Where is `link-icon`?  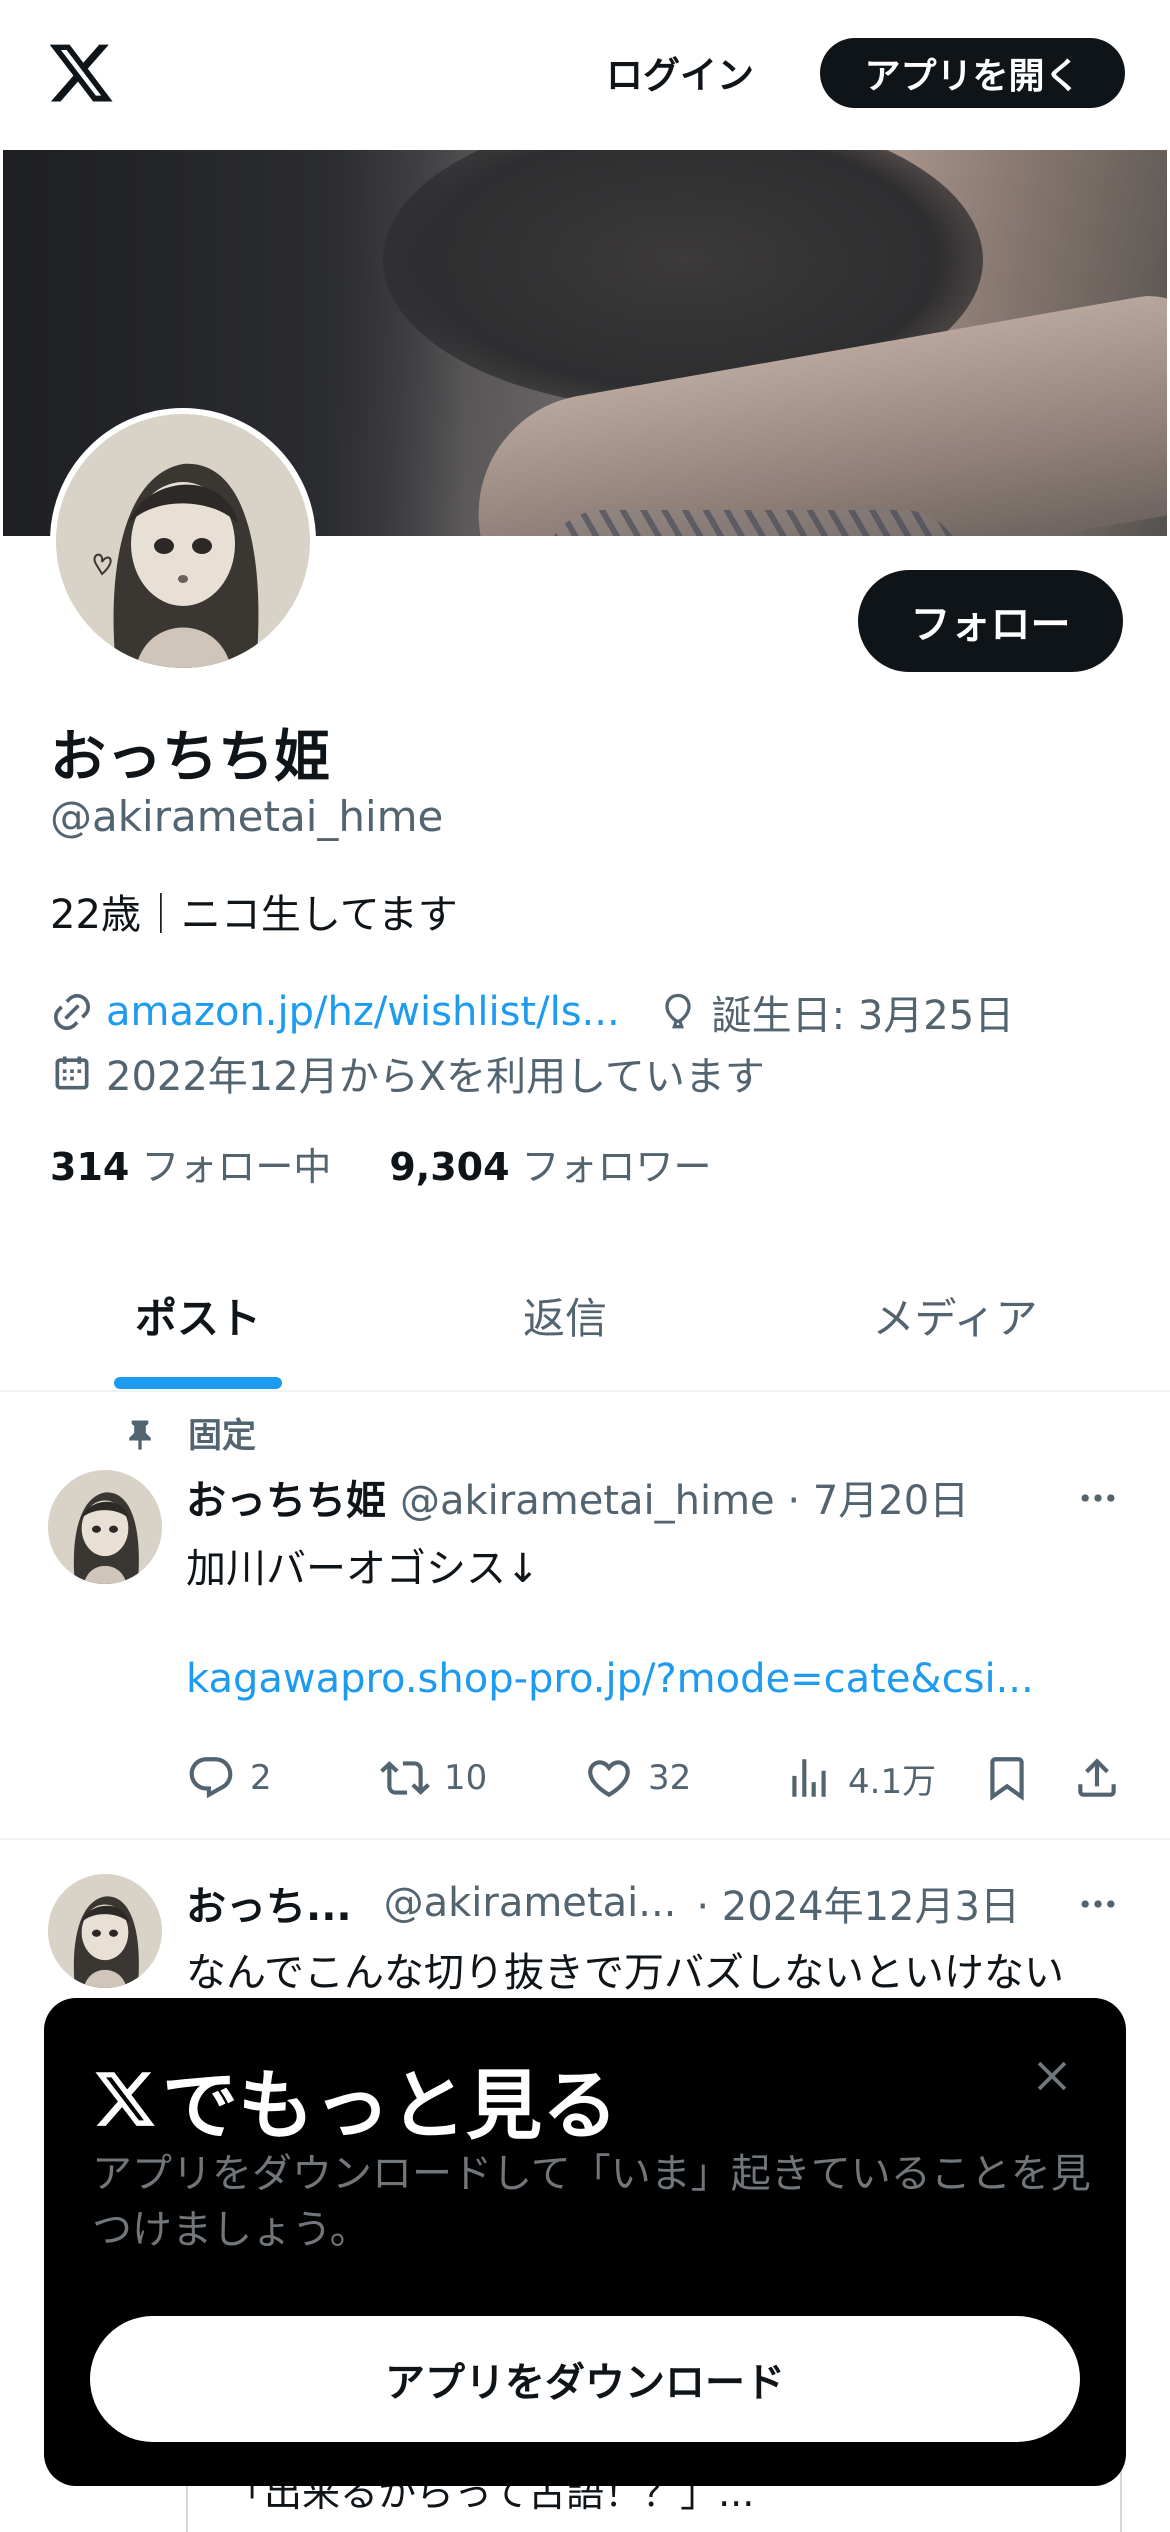
link-icon is located at coordinates (72, 1012).